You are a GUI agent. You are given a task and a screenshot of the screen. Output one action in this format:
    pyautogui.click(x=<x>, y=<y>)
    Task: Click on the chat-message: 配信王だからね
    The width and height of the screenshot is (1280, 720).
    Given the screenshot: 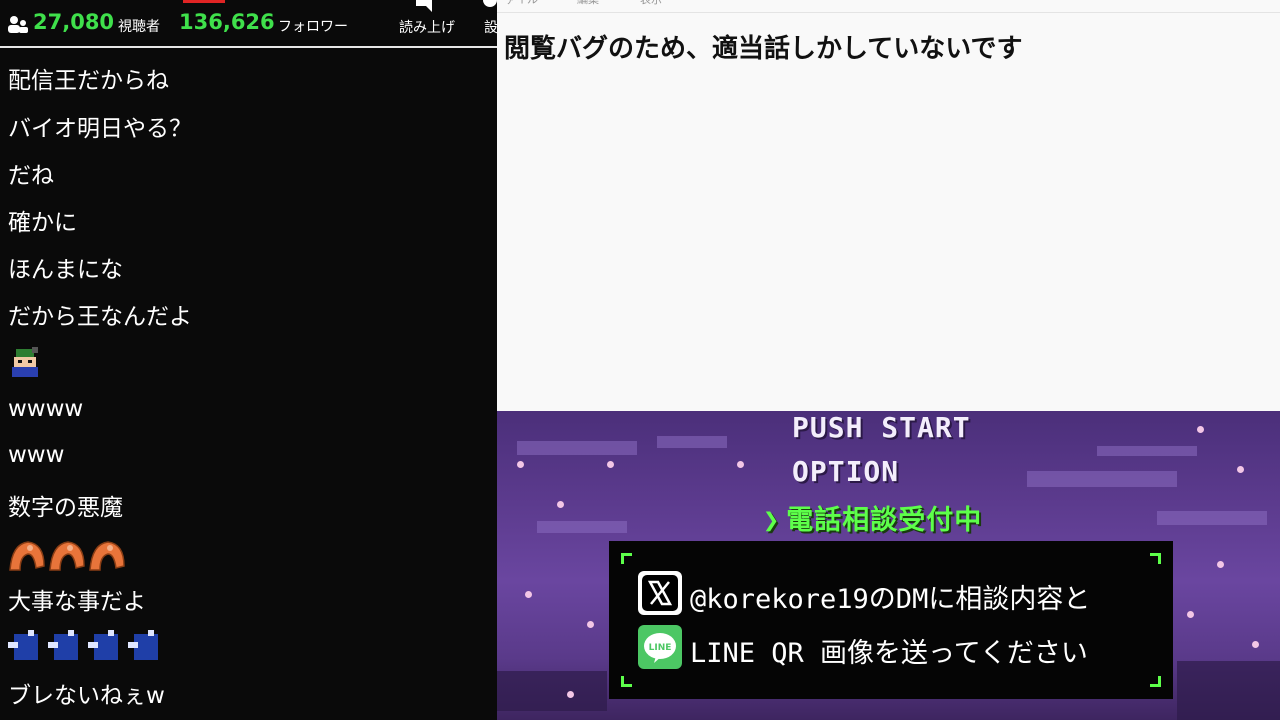 What is the action you would take?
    pyautogui.click(x=88, y=81)
    